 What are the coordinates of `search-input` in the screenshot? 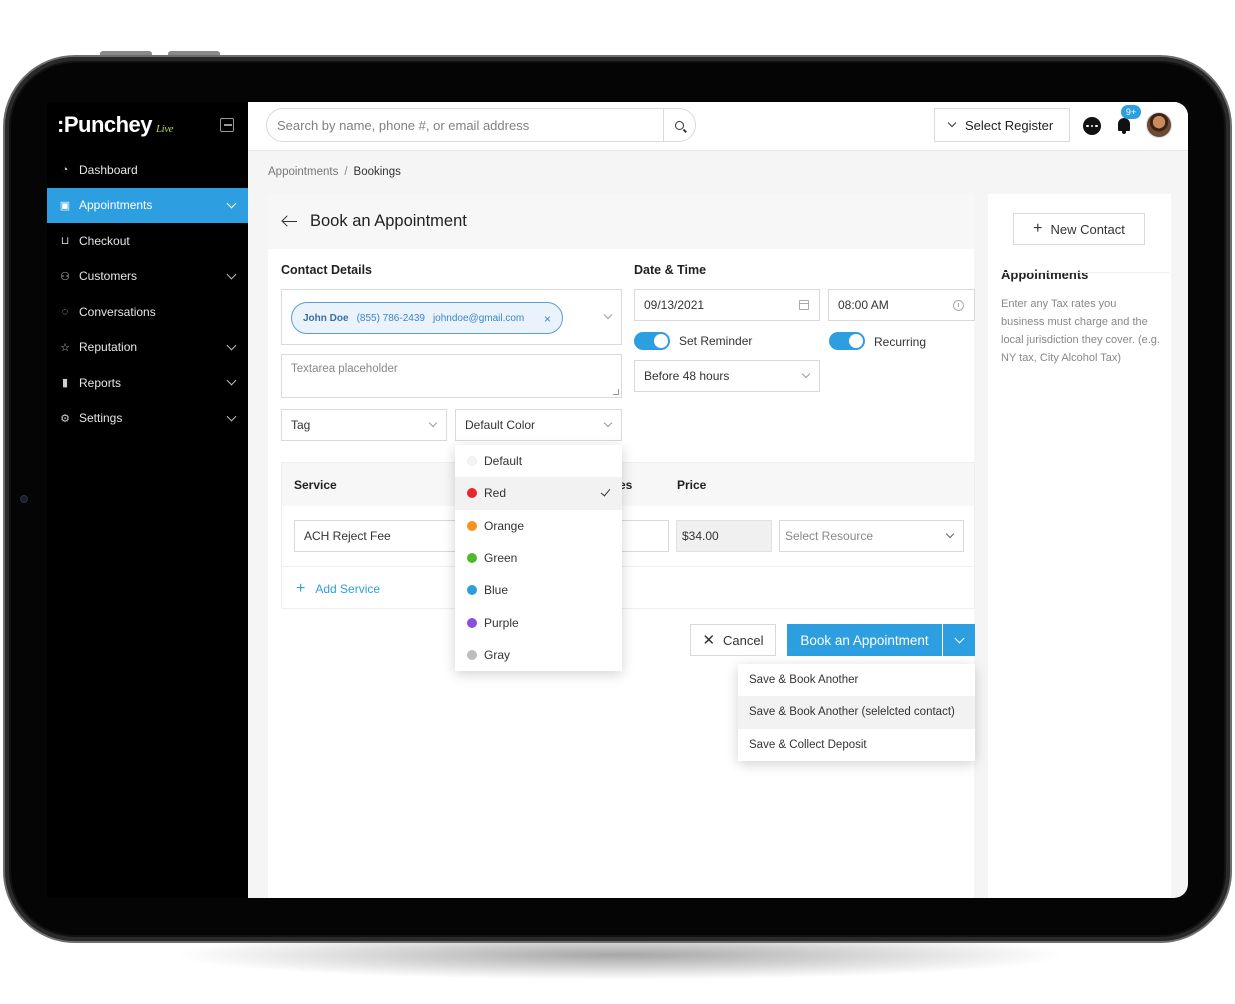 It's located at (457, 125).